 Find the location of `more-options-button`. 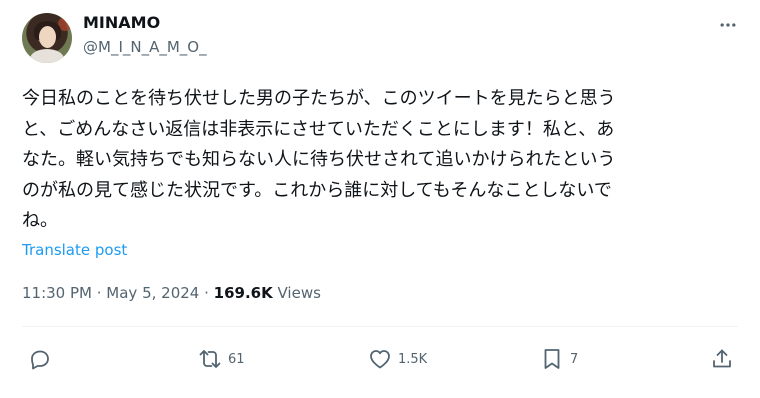

more-options-button is located at coordinates (728, 25).